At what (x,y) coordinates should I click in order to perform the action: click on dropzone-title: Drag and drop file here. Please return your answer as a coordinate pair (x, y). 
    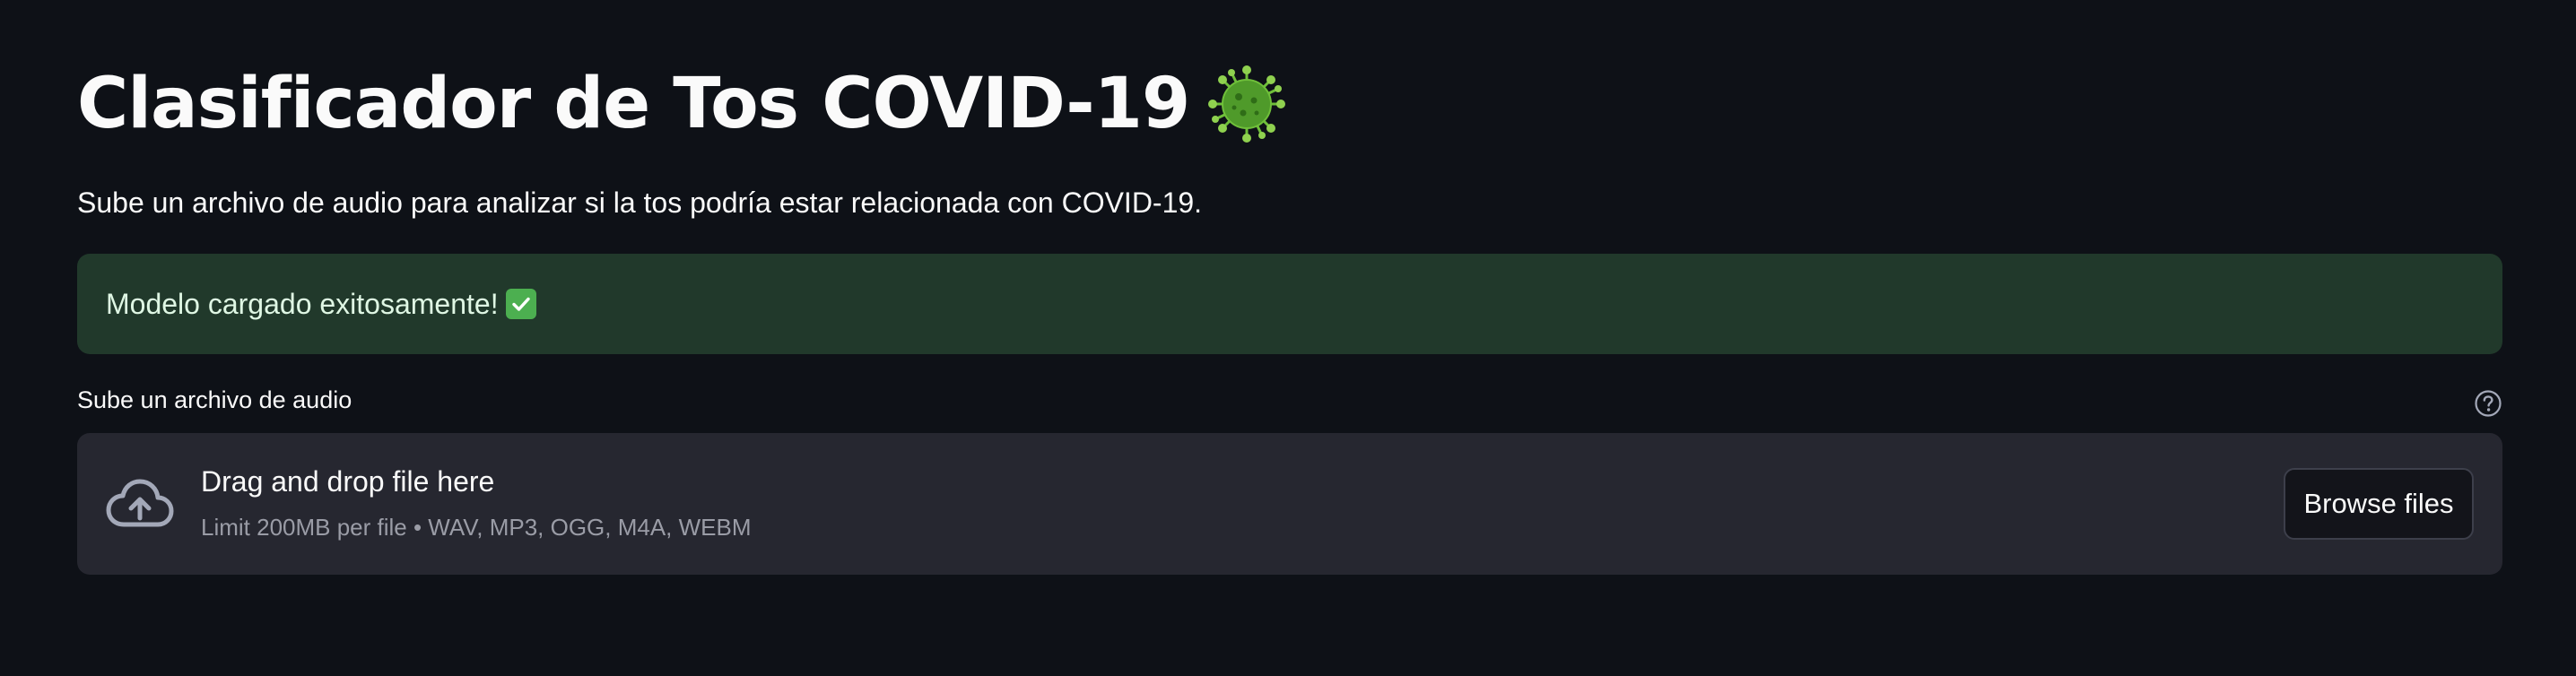
    Looking at the image, I should click on (348, 482).